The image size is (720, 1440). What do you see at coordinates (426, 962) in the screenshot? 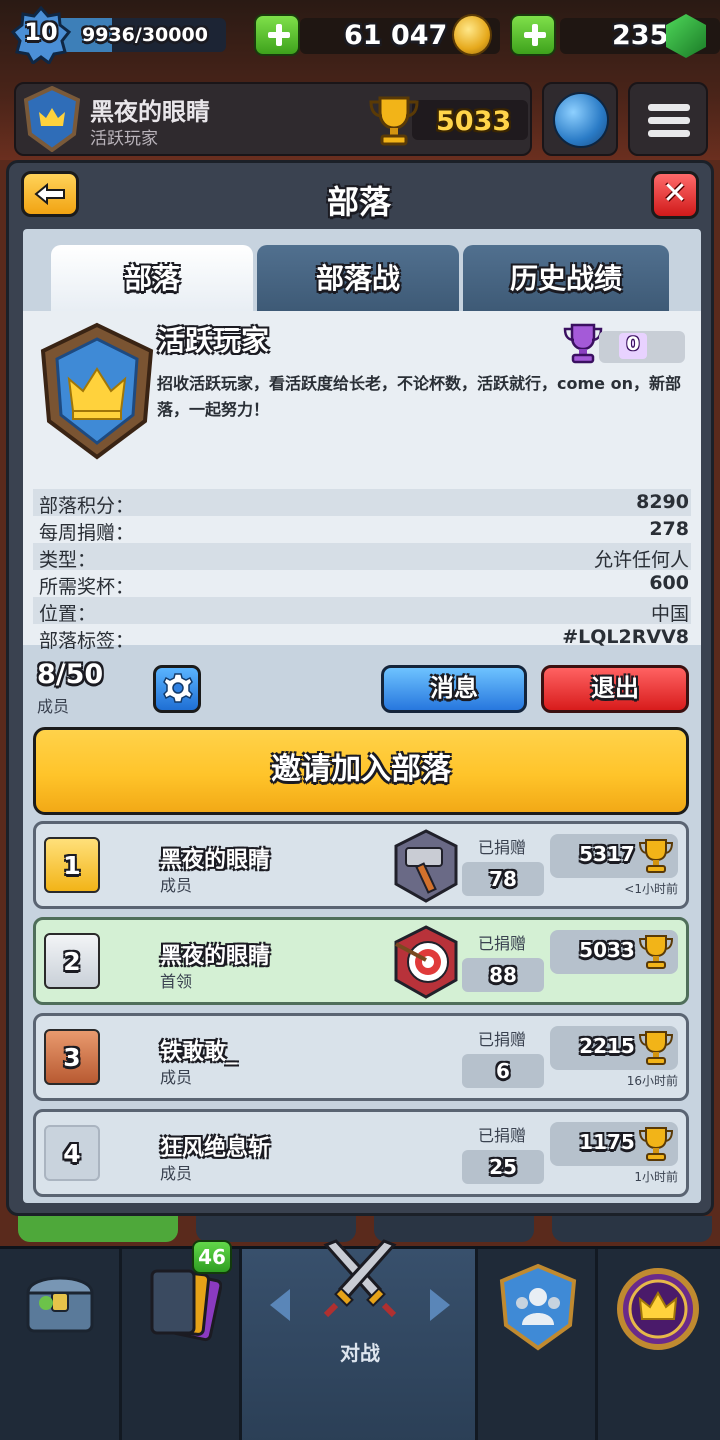
I see `target-badge-icon` at bounding box center [426, 962].